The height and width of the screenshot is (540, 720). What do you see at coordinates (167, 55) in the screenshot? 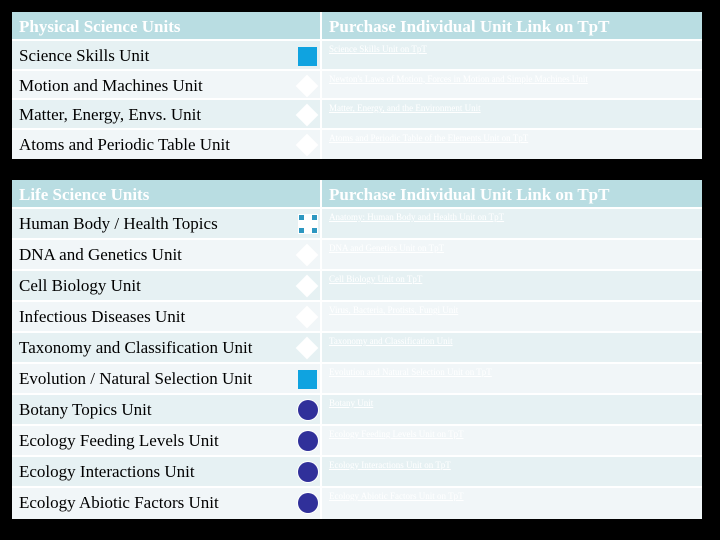
I see `unit-cell: Science Skills Unit` at bounding box center [167, 55].